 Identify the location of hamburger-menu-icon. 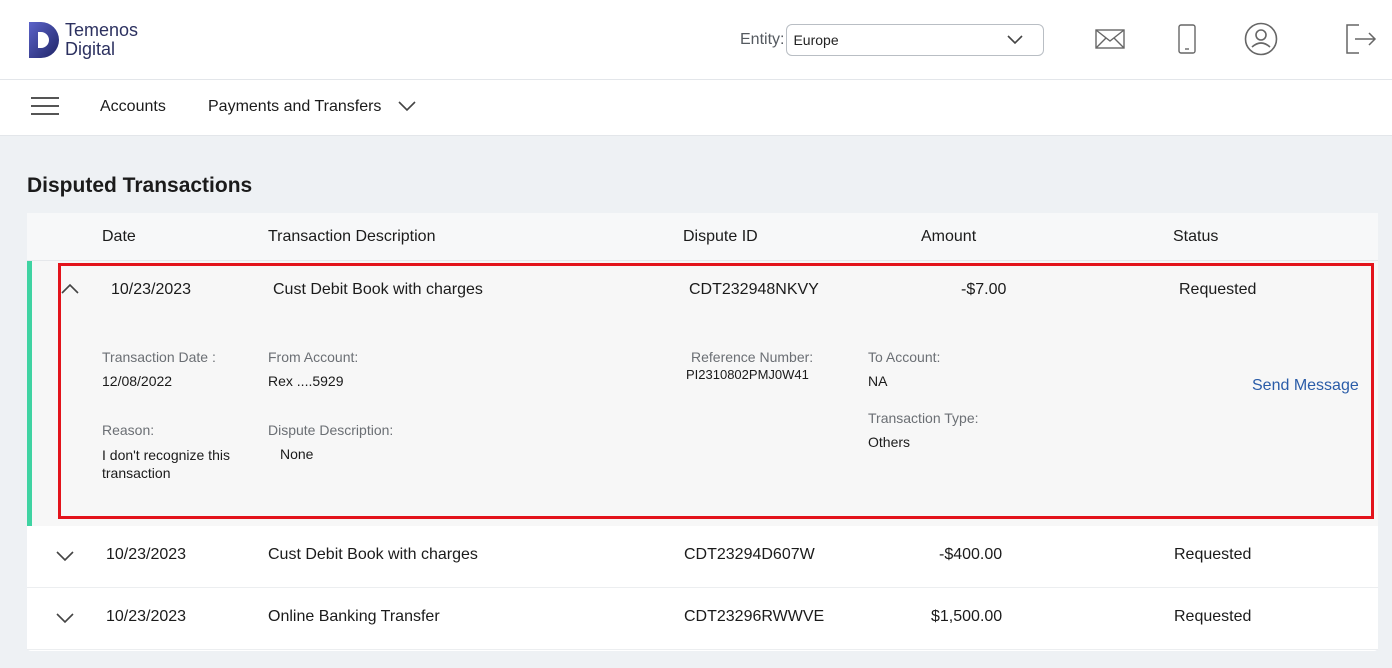
(45, 108).